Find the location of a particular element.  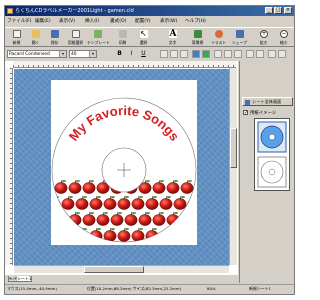

open-button-label: 開く is located at coordinates (35, 42).